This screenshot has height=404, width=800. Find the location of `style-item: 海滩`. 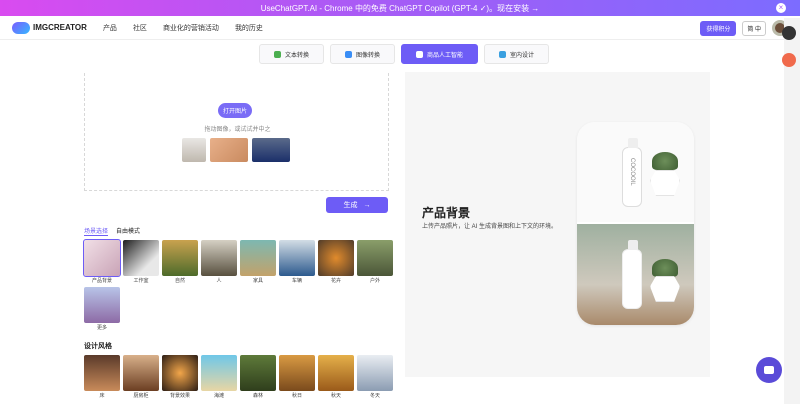

style-item: 海滩 is located at coordinates (219, 377).